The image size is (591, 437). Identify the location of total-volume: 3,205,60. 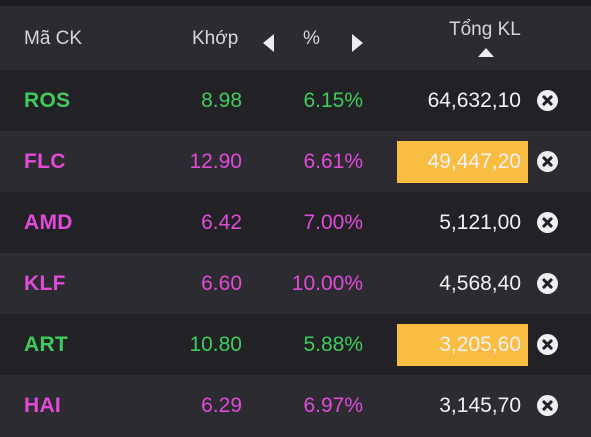
(480, 344).